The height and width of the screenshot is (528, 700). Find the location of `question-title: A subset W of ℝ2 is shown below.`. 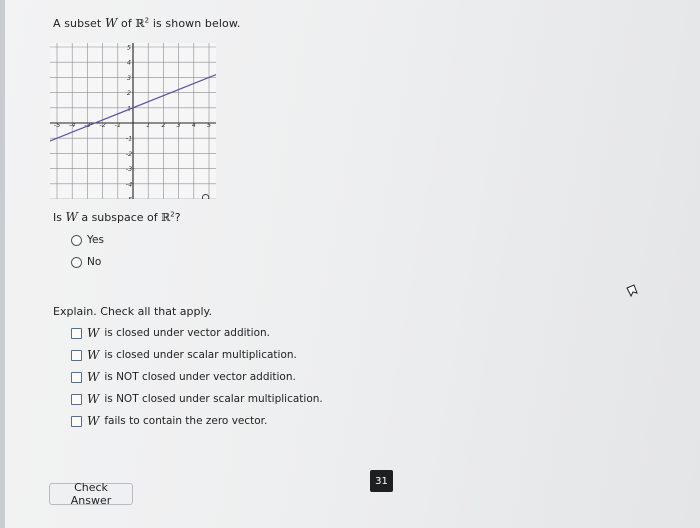

question-title: A subset W of ℝ2 is shown below. is located at coordinates (147, 23).